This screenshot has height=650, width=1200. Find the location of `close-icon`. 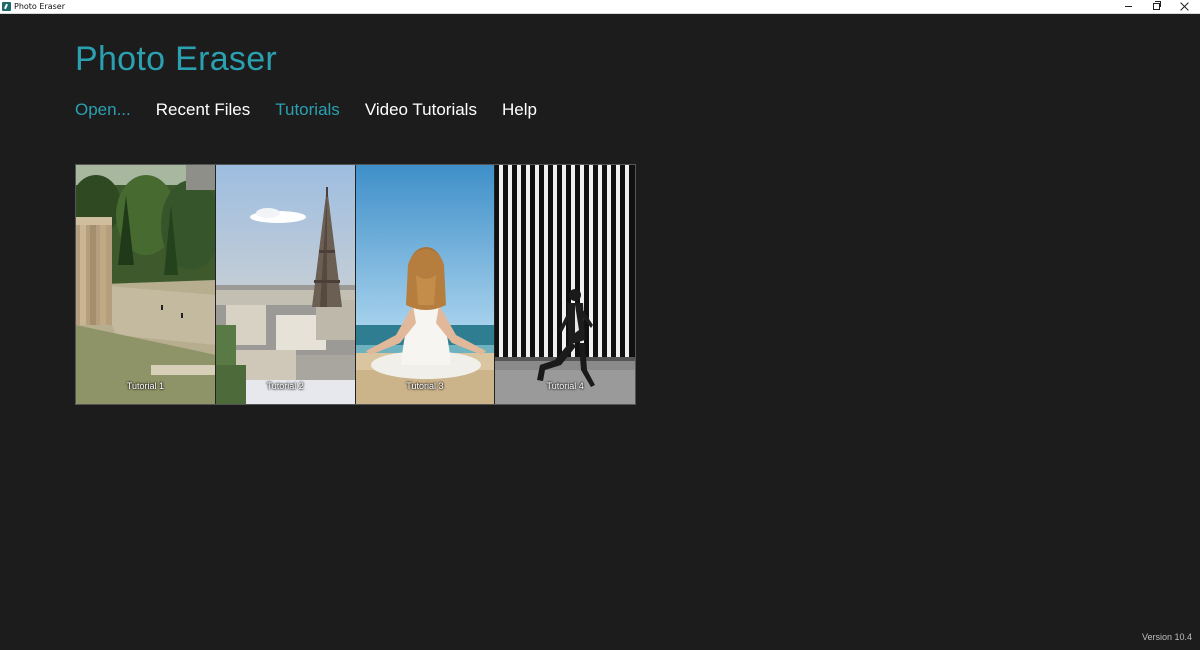

close-icon is located at coordinates (1184, 6).